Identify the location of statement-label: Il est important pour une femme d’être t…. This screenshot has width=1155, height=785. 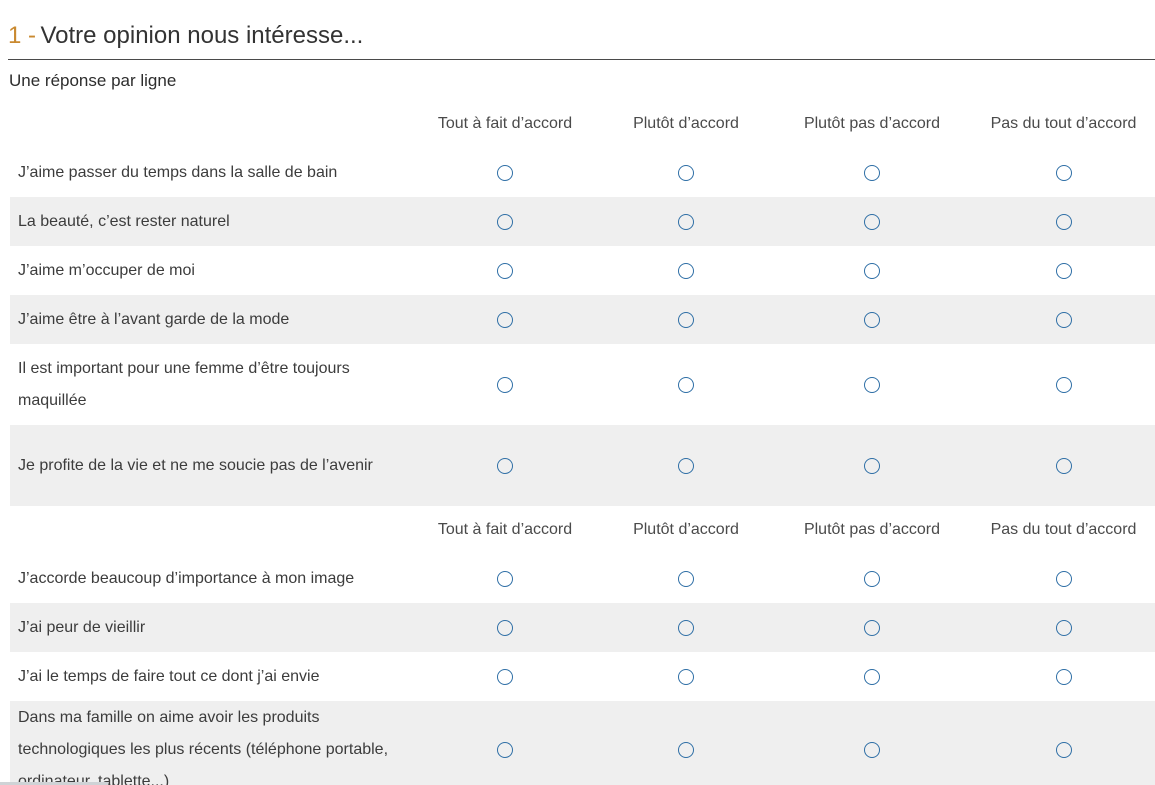
(184, 384).